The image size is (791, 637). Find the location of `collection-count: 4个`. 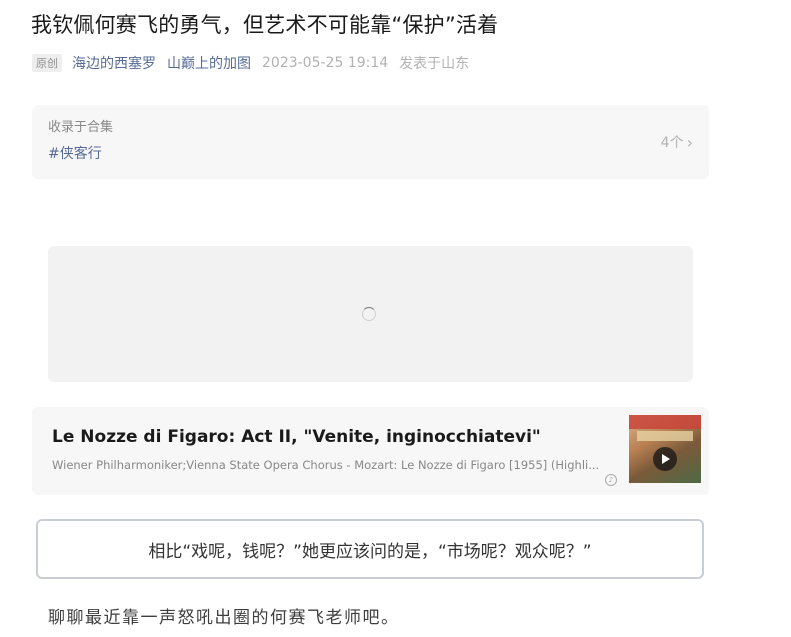

collection-count: 4个 is located at coordinates (672, 143).